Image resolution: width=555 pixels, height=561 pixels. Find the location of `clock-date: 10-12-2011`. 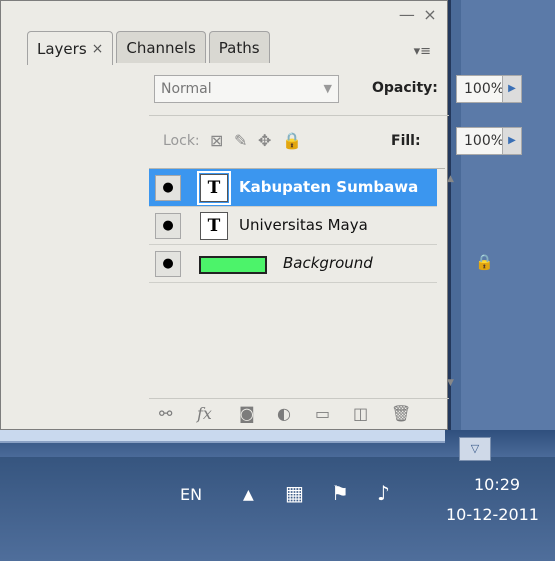

clock-date: 10-12-2011 is located at coordinates (492, 514).